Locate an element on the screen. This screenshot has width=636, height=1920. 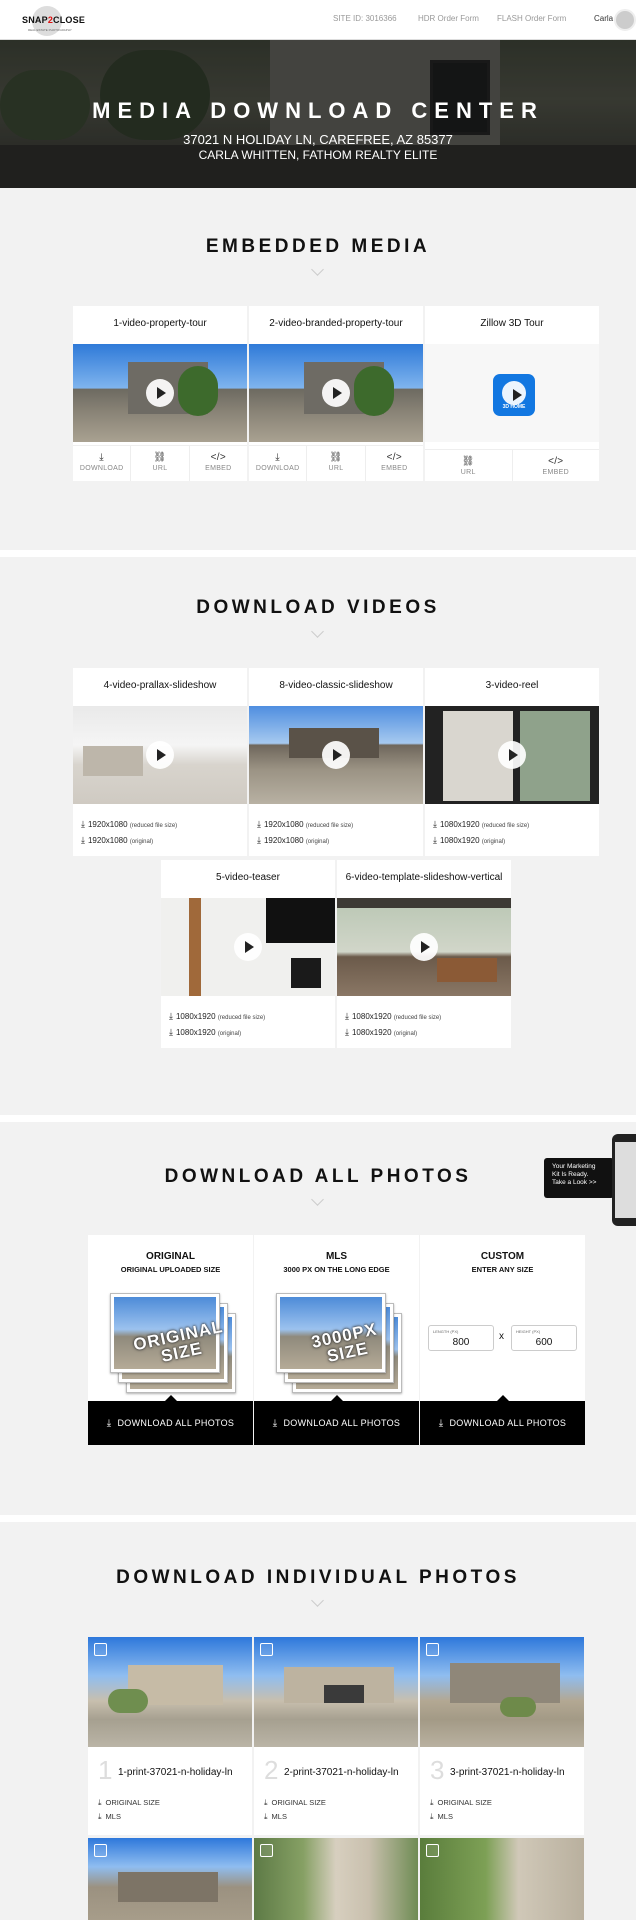
photo-stack-icon: 3000PX SIZE is located at coordinates (339, 1343).